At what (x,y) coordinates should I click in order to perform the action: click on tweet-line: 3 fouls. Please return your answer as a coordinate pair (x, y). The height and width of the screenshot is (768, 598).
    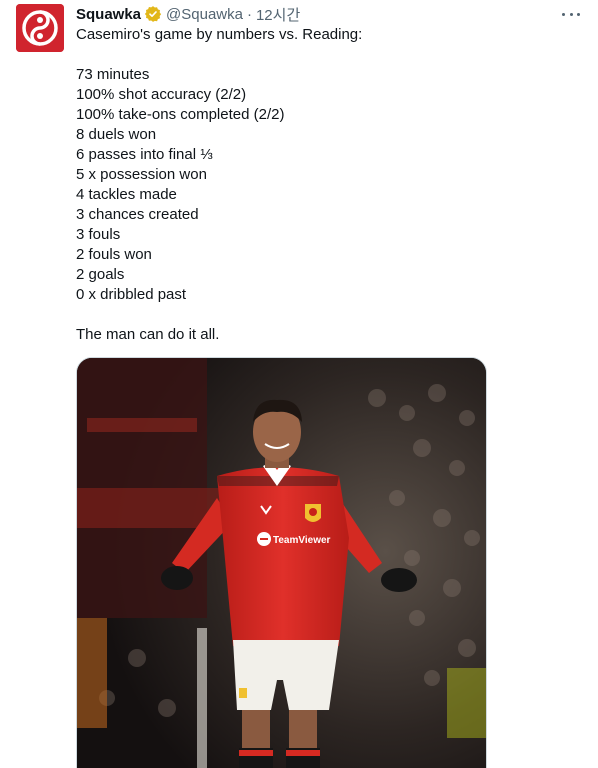
    Looking at the image, I should click on (98, 234).